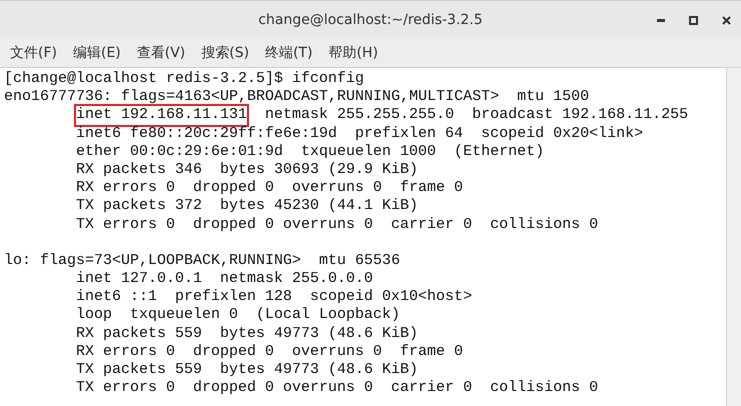 The width and height of the screenshot is (741, 406). What do you see at coordinates (162, 115) in the screenshot?
I see `highlighted-text: inet 192.168.11.131` at bounding box center [162, 115].